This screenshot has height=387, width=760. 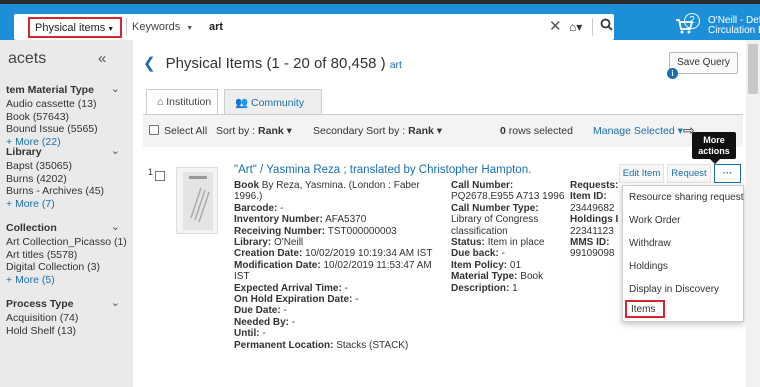 I want to click on detail-line: Holdings I, so click(x=599, y=219).